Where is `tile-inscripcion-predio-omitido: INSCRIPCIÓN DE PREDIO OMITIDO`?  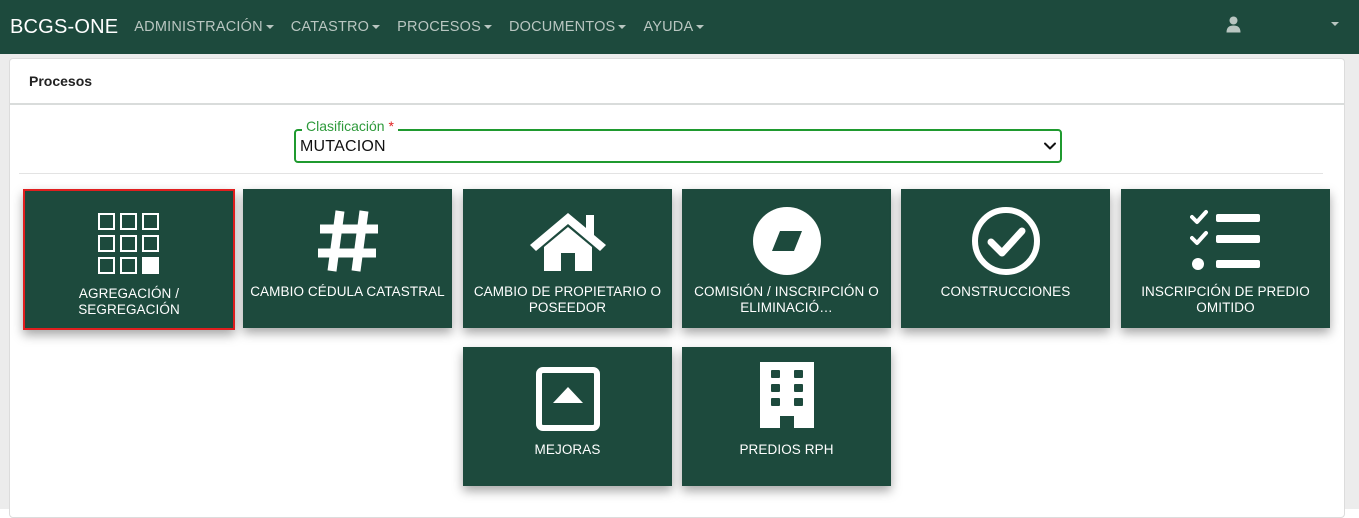 tile-inscripcion-predio-omitido: INSCRIPCIÓN DE PREDIO OMITIDO is located at coordinates (1225, 258).